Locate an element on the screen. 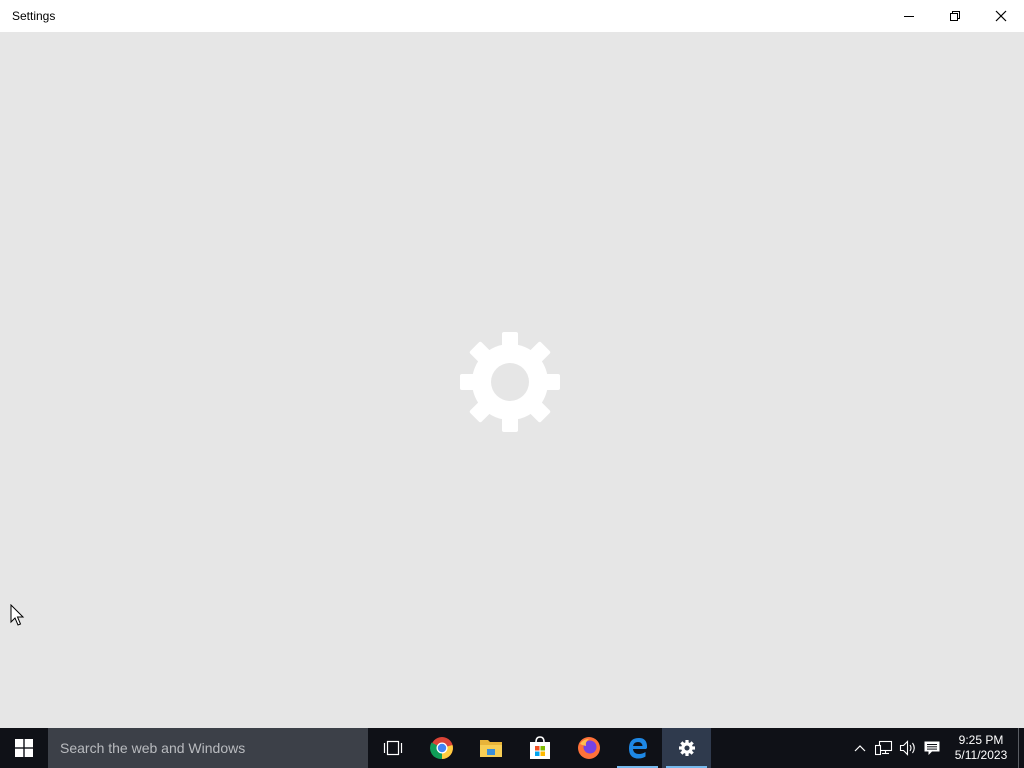  restore-button is located at coordinates (955, 16).